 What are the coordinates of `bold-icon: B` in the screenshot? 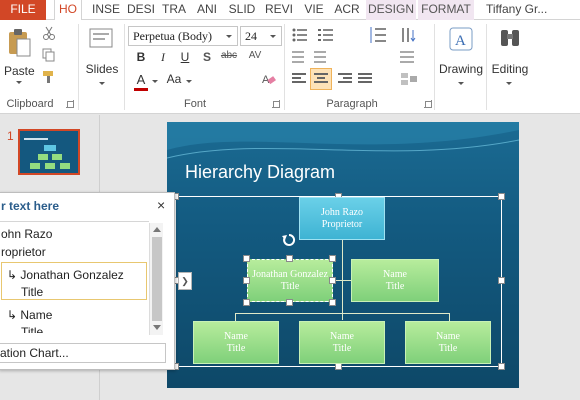 It's located at (141, 57).